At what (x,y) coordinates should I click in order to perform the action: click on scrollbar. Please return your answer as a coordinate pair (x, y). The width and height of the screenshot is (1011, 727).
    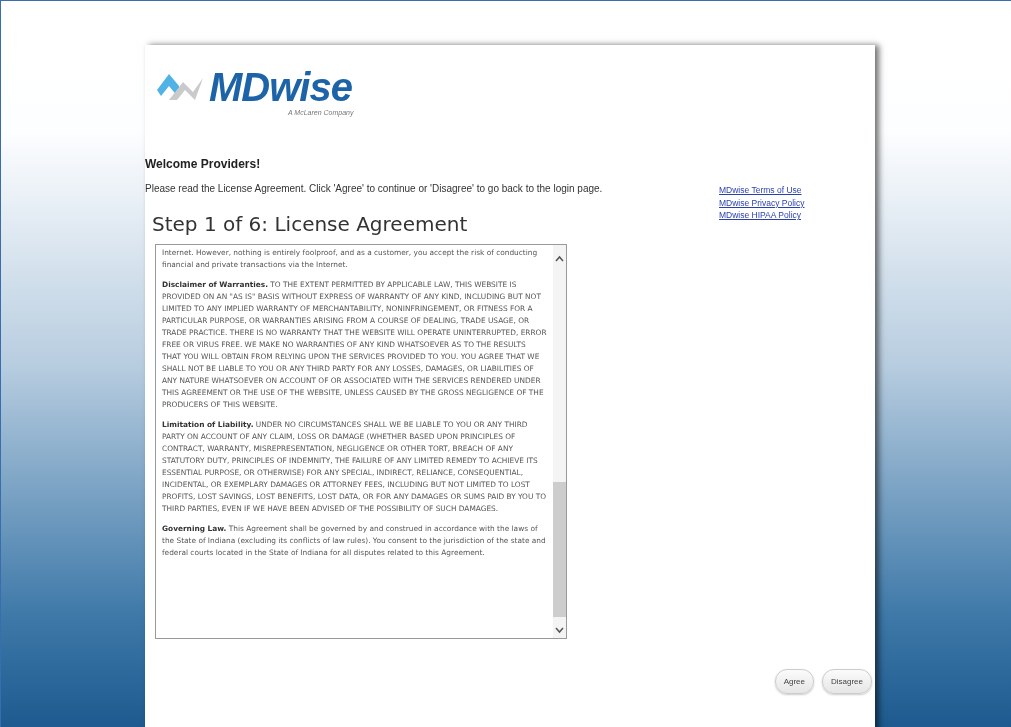
    Looking at the image, I should click on (559, 441).